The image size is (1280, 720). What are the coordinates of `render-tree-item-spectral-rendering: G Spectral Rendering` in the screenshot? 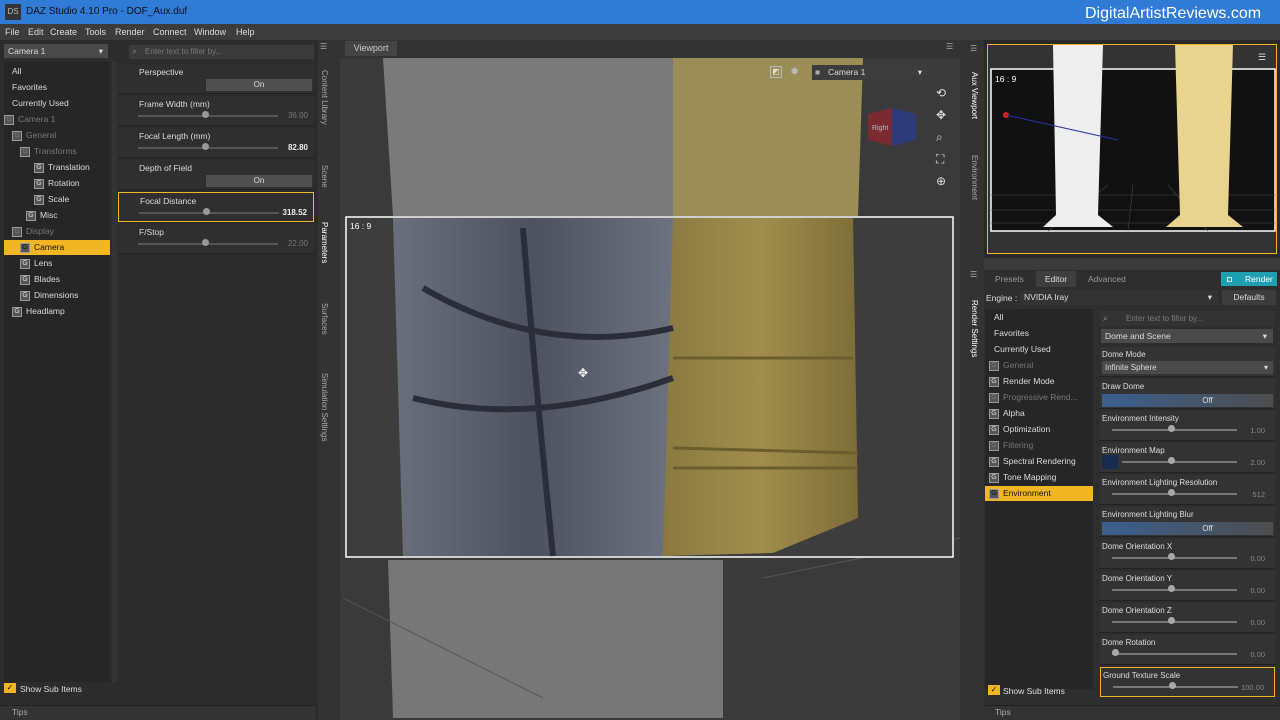 It's located at (1039, 461).